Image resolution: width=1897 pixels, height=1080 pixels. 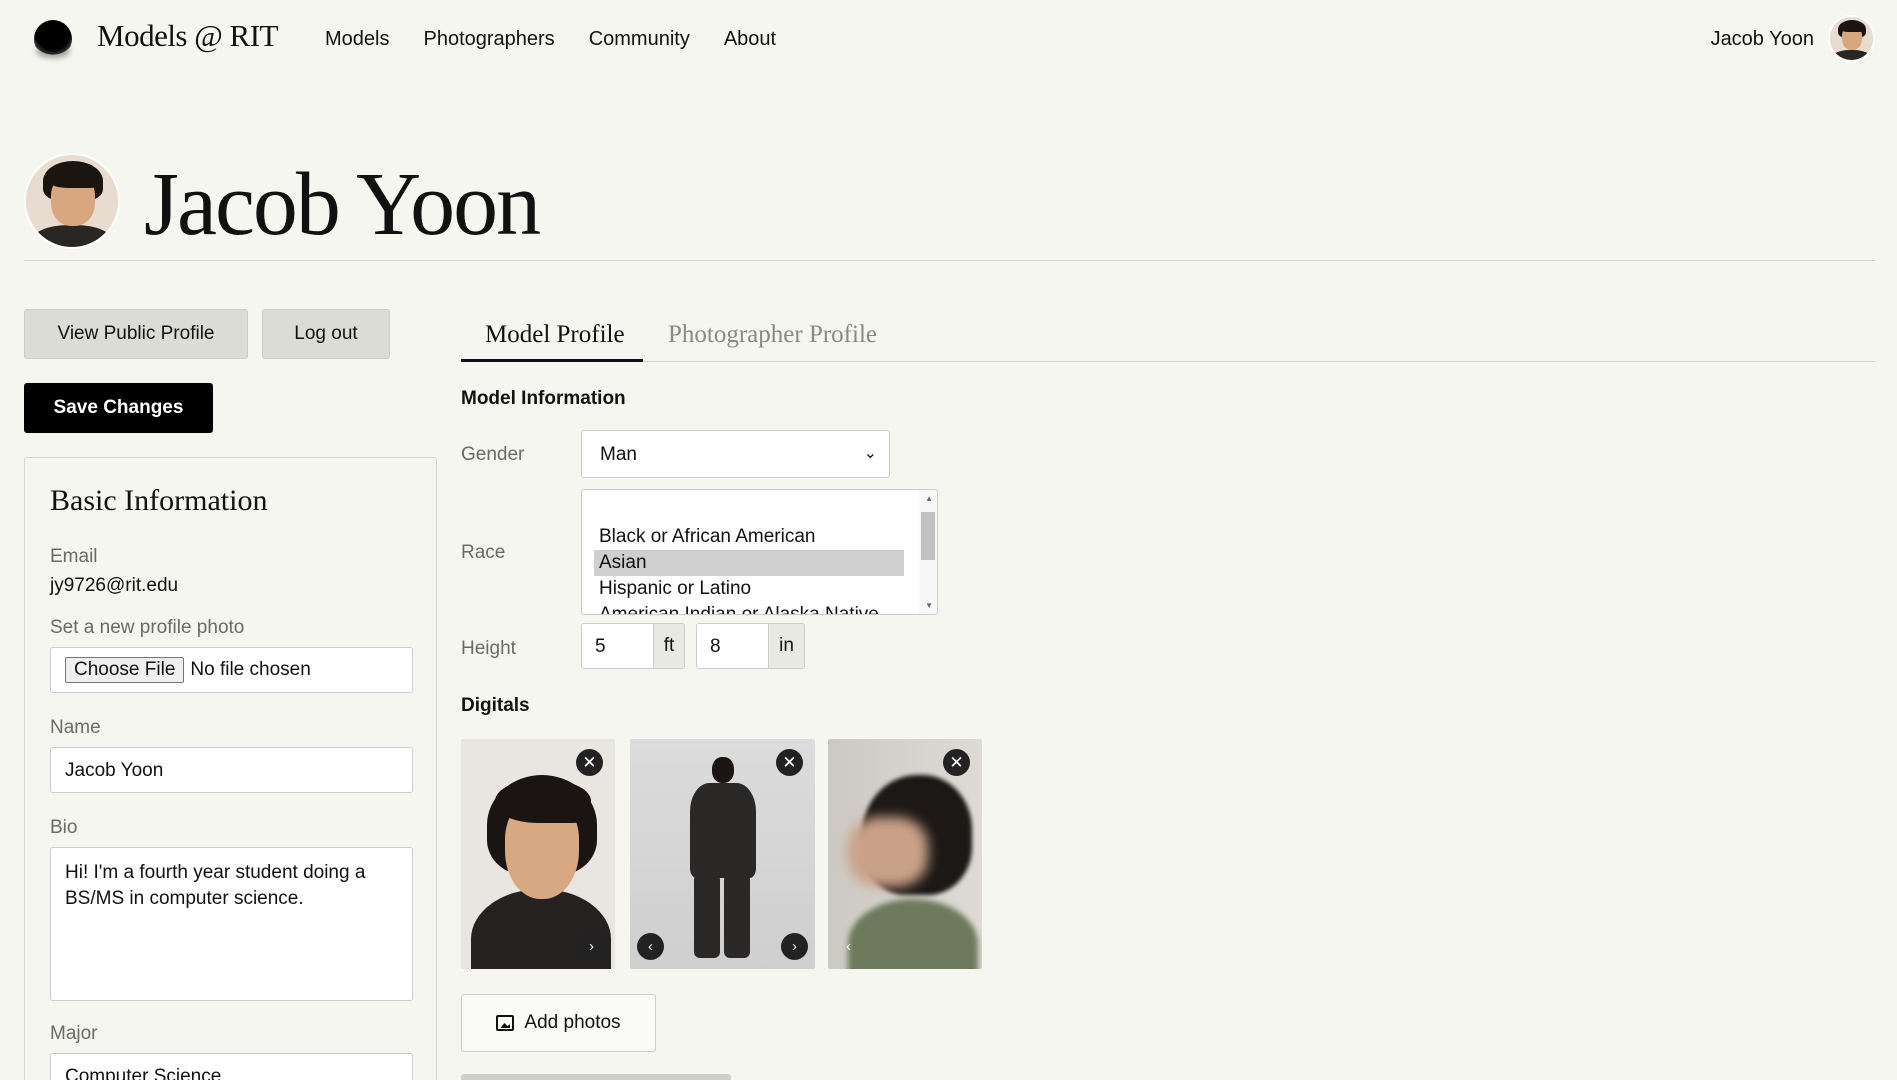 I want to click on choose-file-button: Choose File, so click(x=125, y=670).